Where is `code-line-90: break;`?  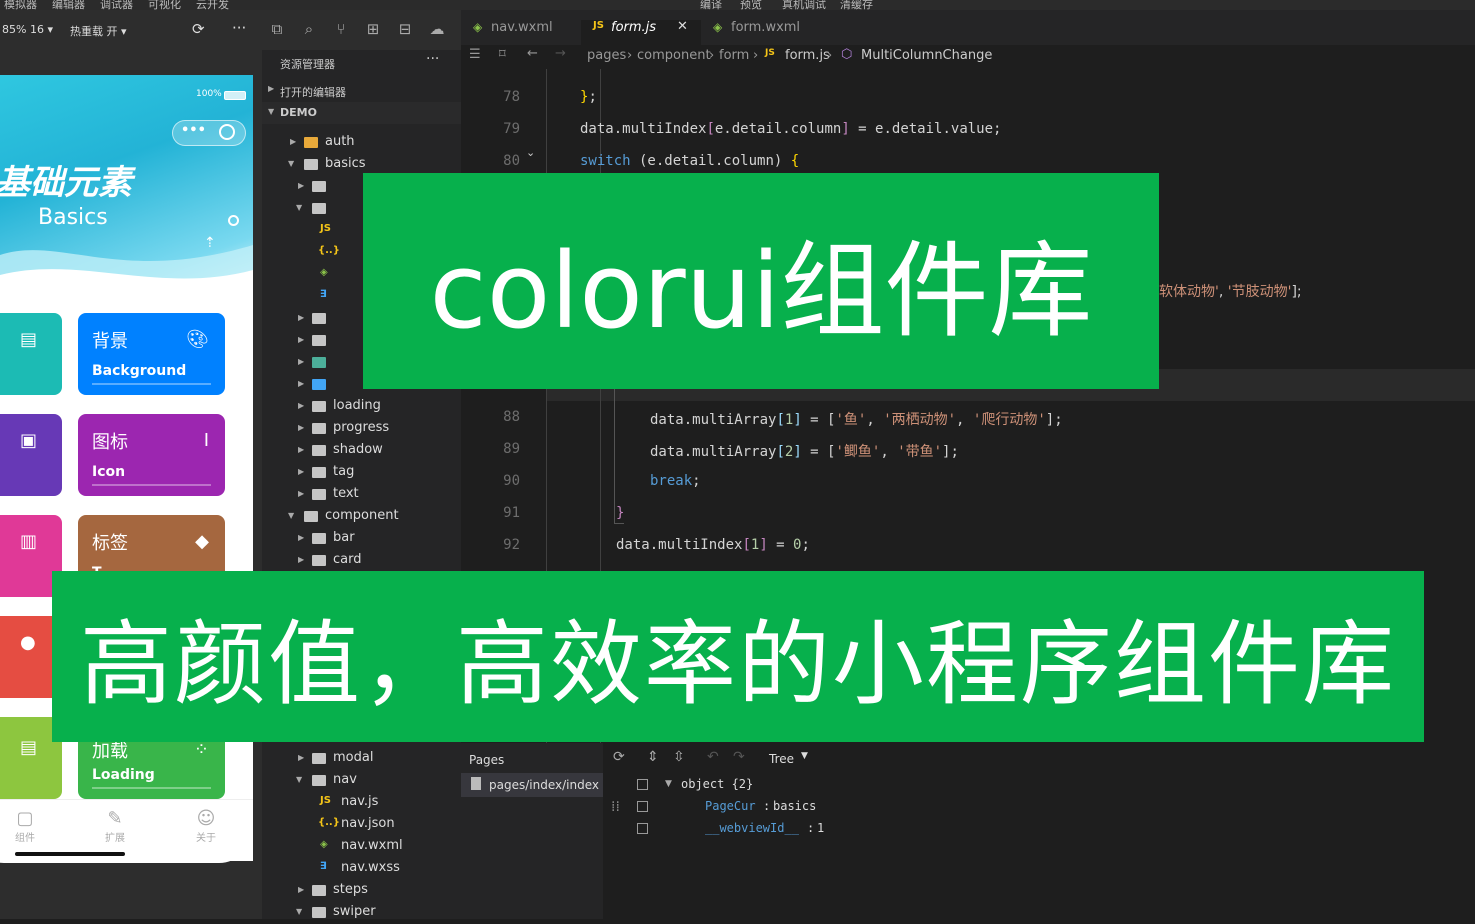 code-line-90: break; is located at coordinates (675, 481).